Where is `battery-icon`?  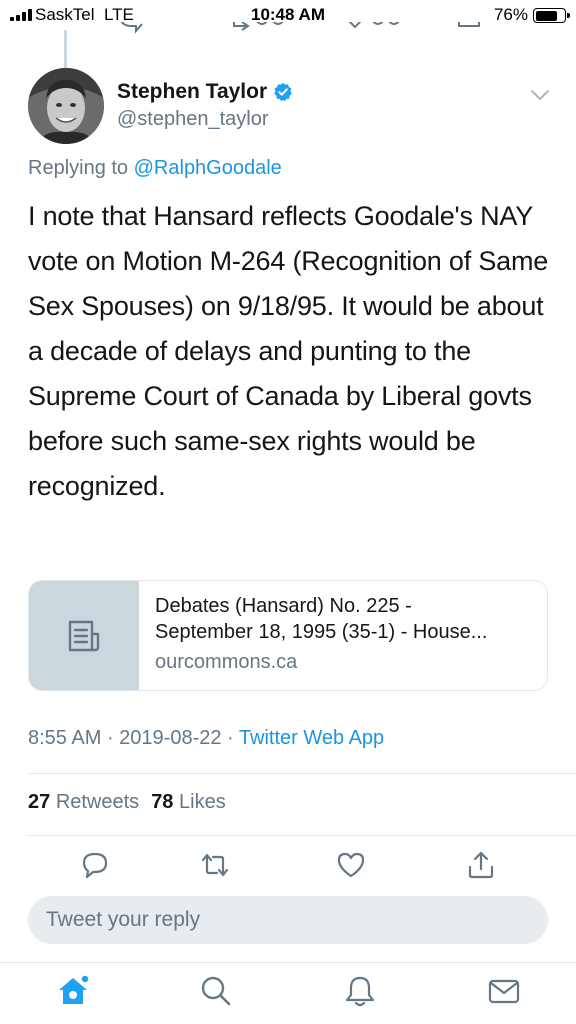
battery-icon is located at coordinates (551, 15).